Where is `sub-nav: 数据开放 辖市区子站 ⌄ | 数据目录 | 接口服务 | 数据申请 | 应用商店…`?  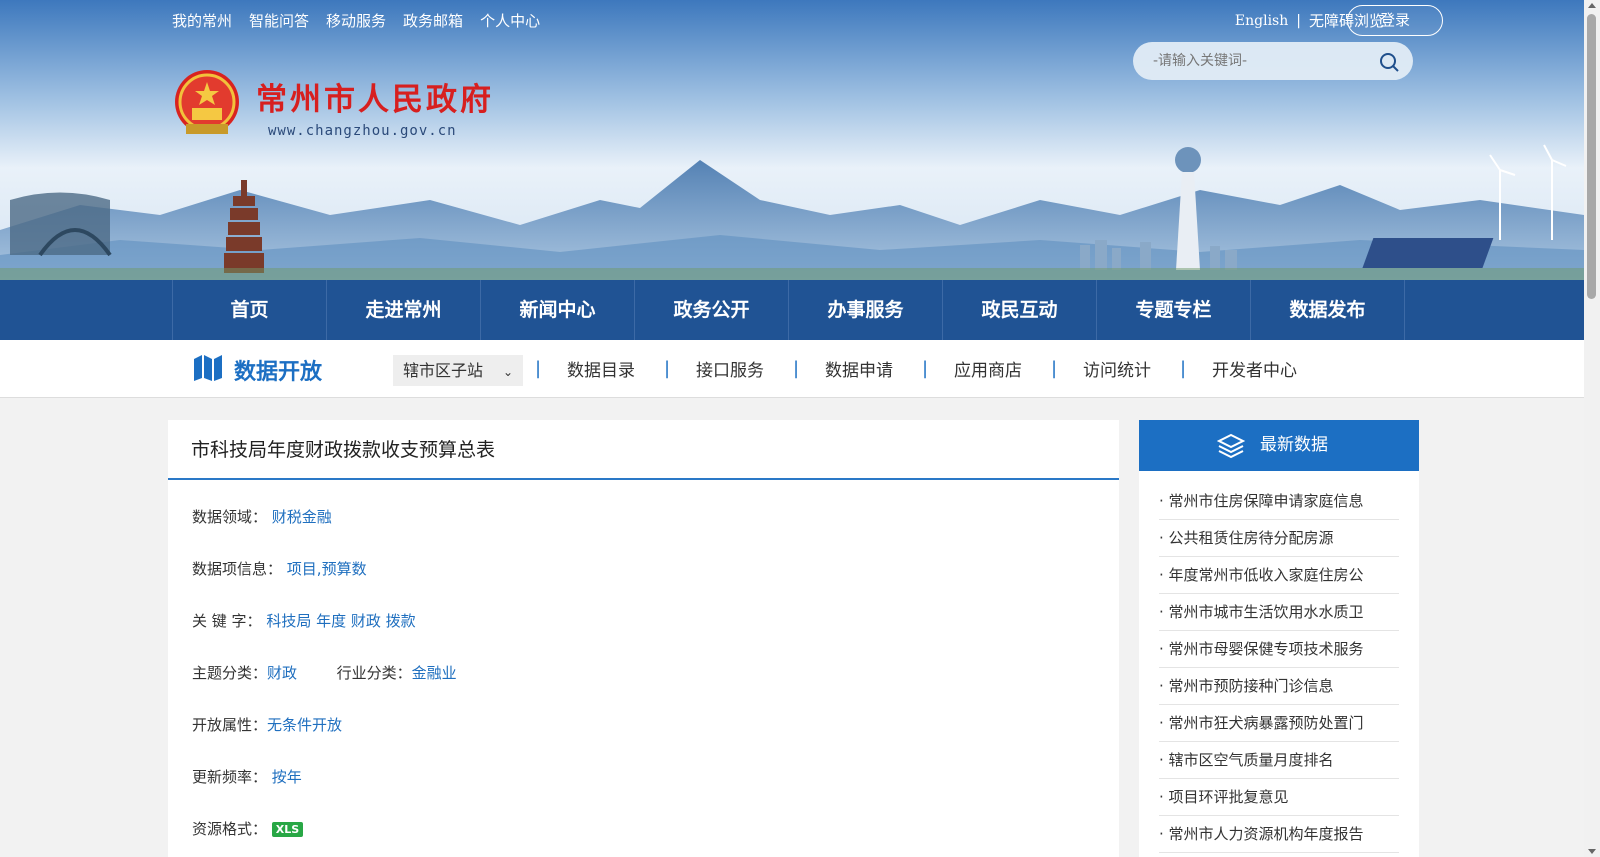 sub-nav: 数据开放 辖市区子站 ⌄ | 数据目录 | 接口服务 | 数据申请 | 应用商店… is located at coordinates (792, 369).